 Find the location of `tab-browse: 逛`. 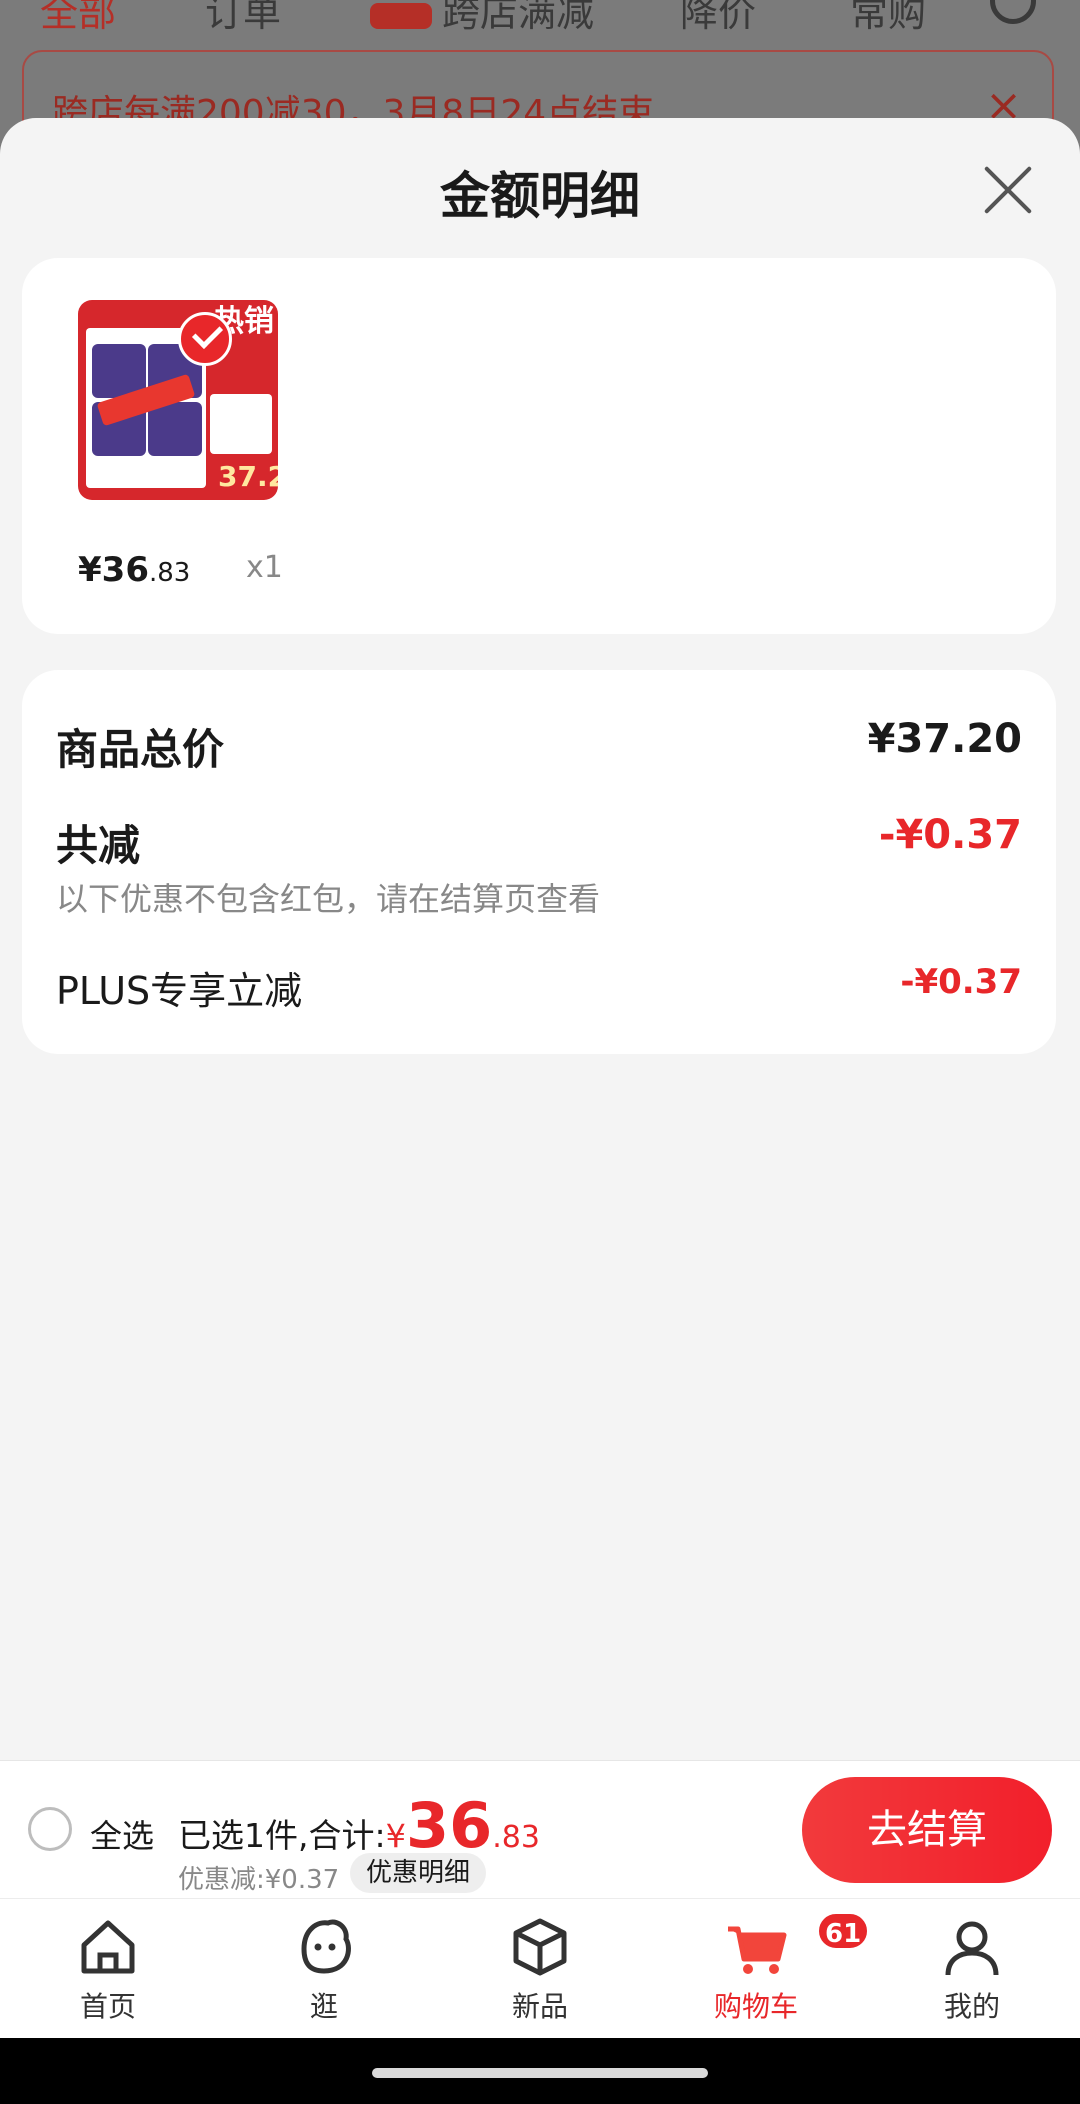

tab-browse: 逛 is located at coordinates (324, 1970).